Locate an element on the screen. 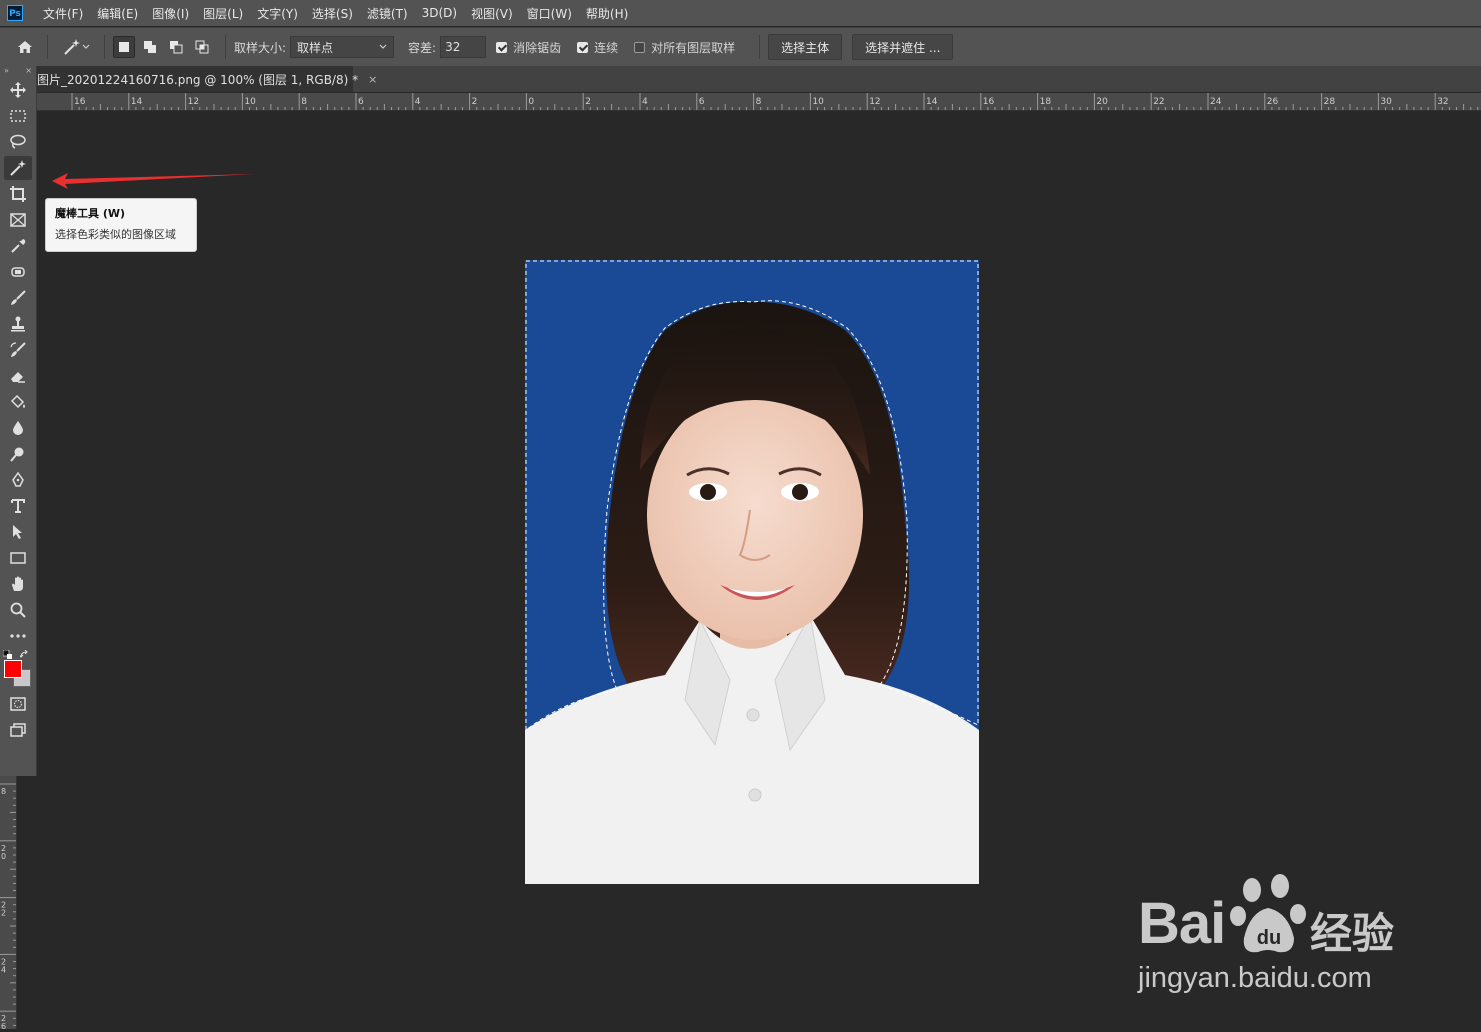 Image resolution: width=1481 pixels, height=1032 pixels. tolerance-label: 容差: is located at coordinates (422, 47).